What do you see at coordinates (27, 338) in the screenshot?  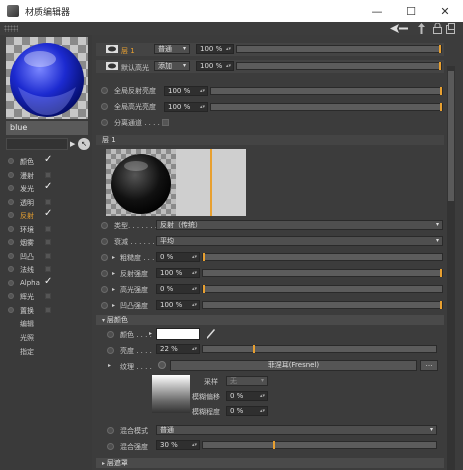 I see `illumination-link: 光照` at bounding box center [27, 338].